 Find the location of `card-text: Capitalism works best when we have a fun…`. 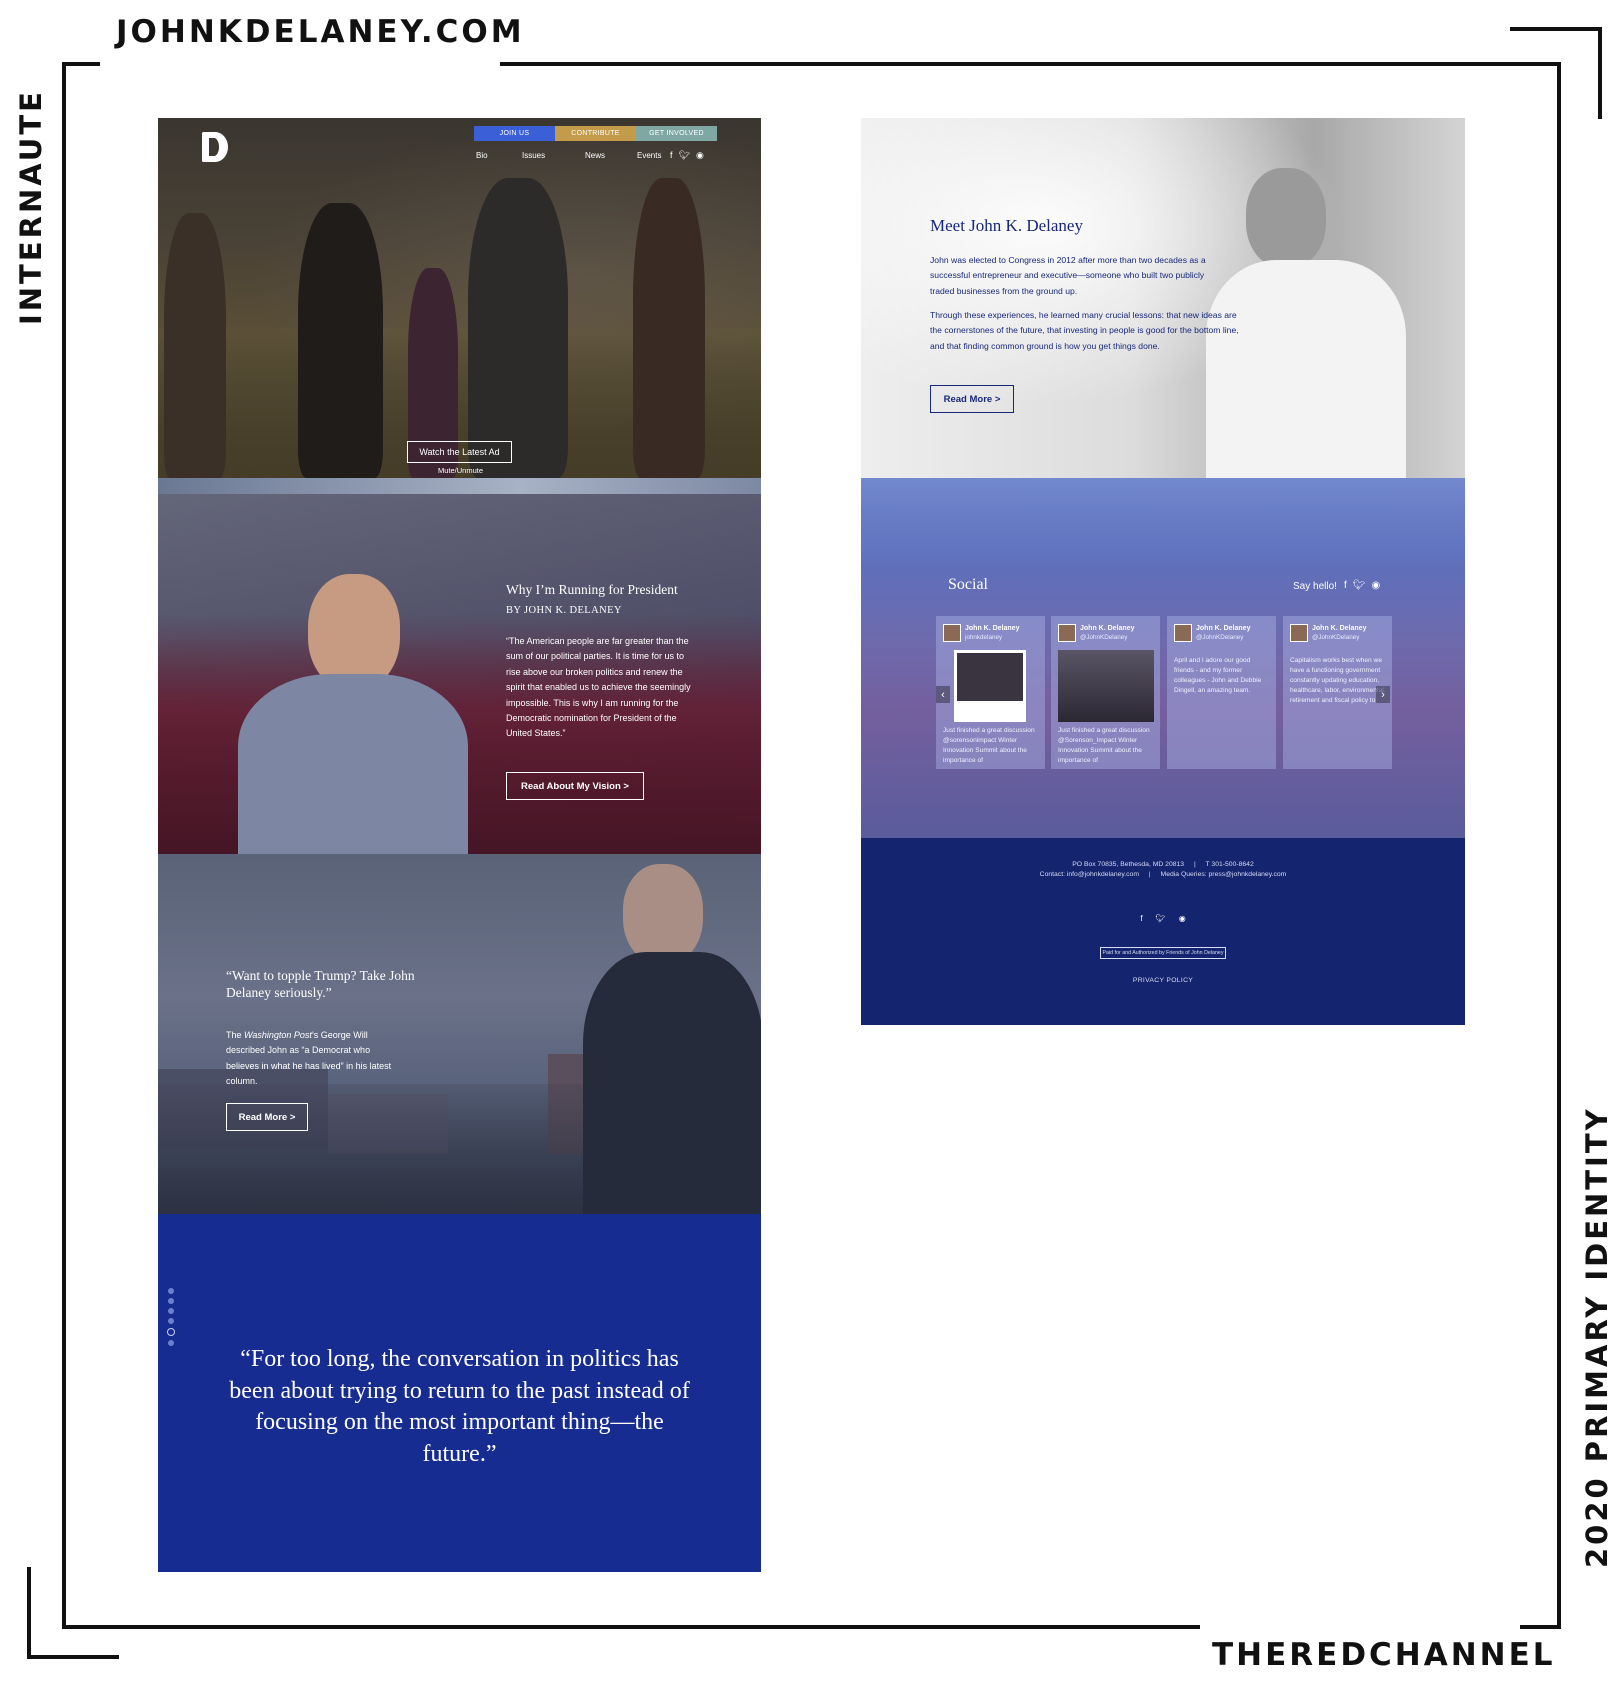

card-text: Capitalism works best when we have a fun… is located at coordinates (1338, 680).